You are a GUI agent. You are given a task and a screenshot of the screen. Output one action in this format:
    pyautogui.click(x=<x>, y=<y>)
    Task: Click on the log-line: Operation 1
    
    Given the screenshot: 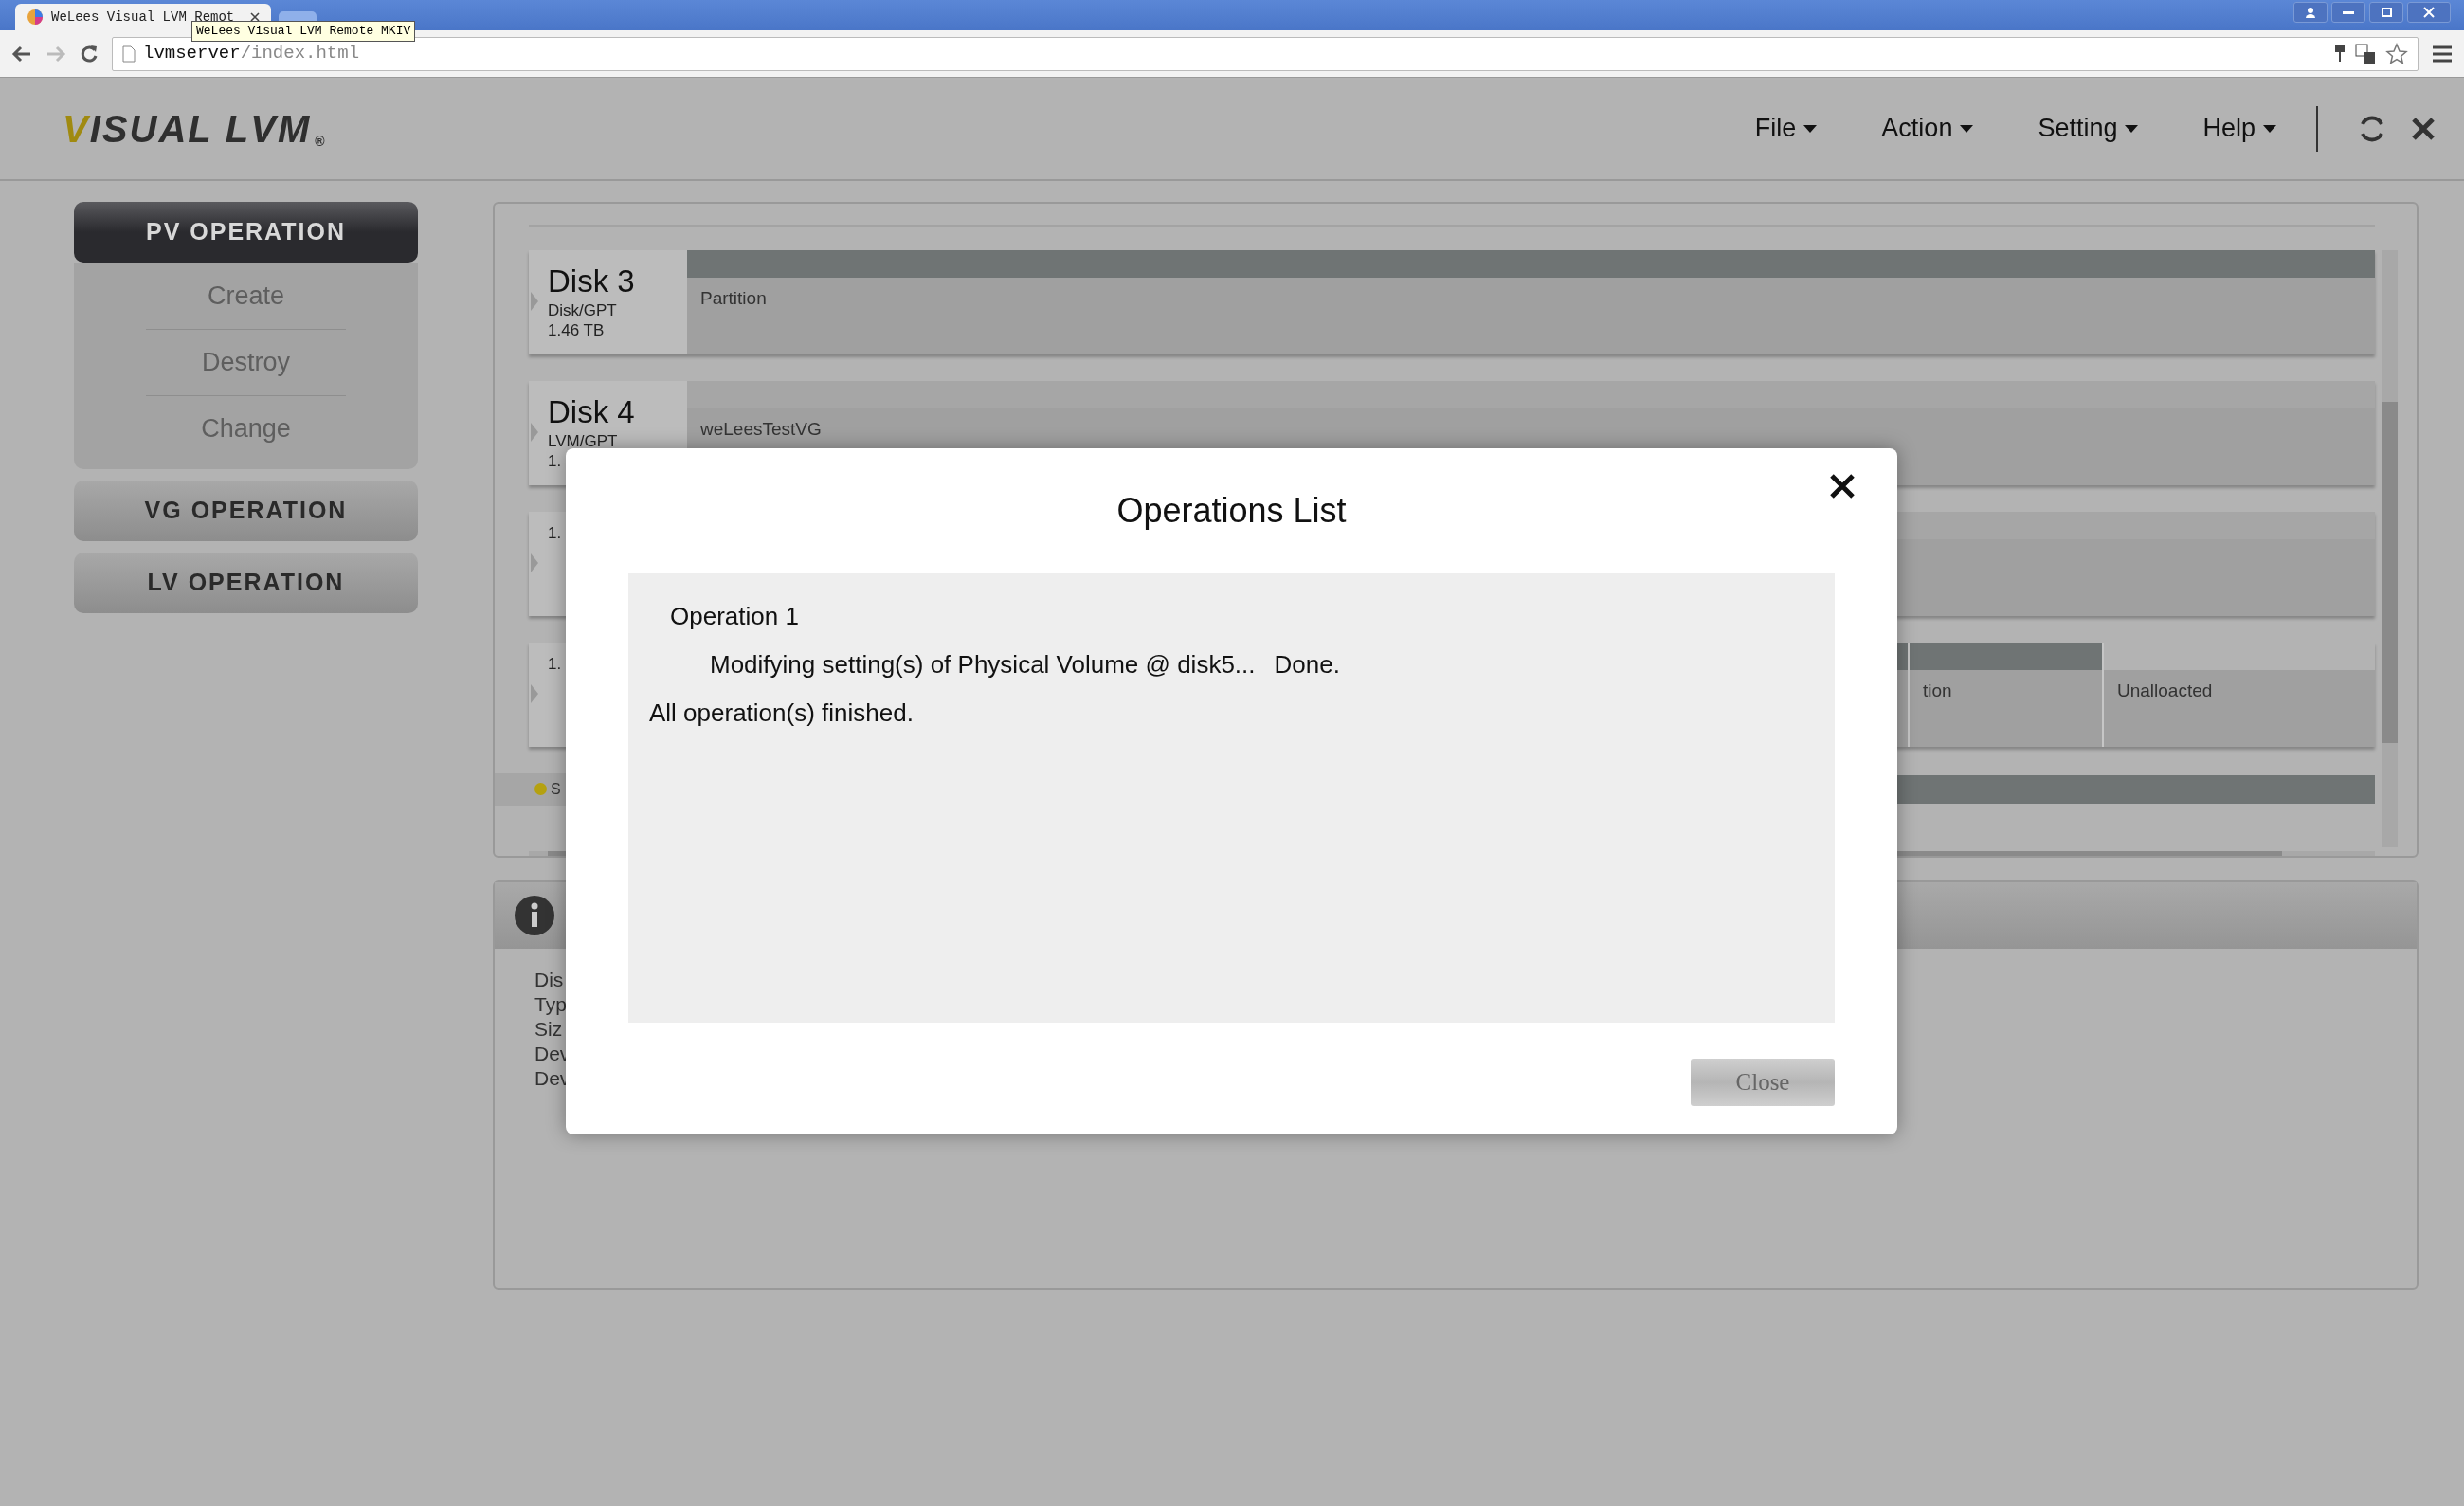 What is the action you would take?
    pyautogui.click(x=735, y=616)
    